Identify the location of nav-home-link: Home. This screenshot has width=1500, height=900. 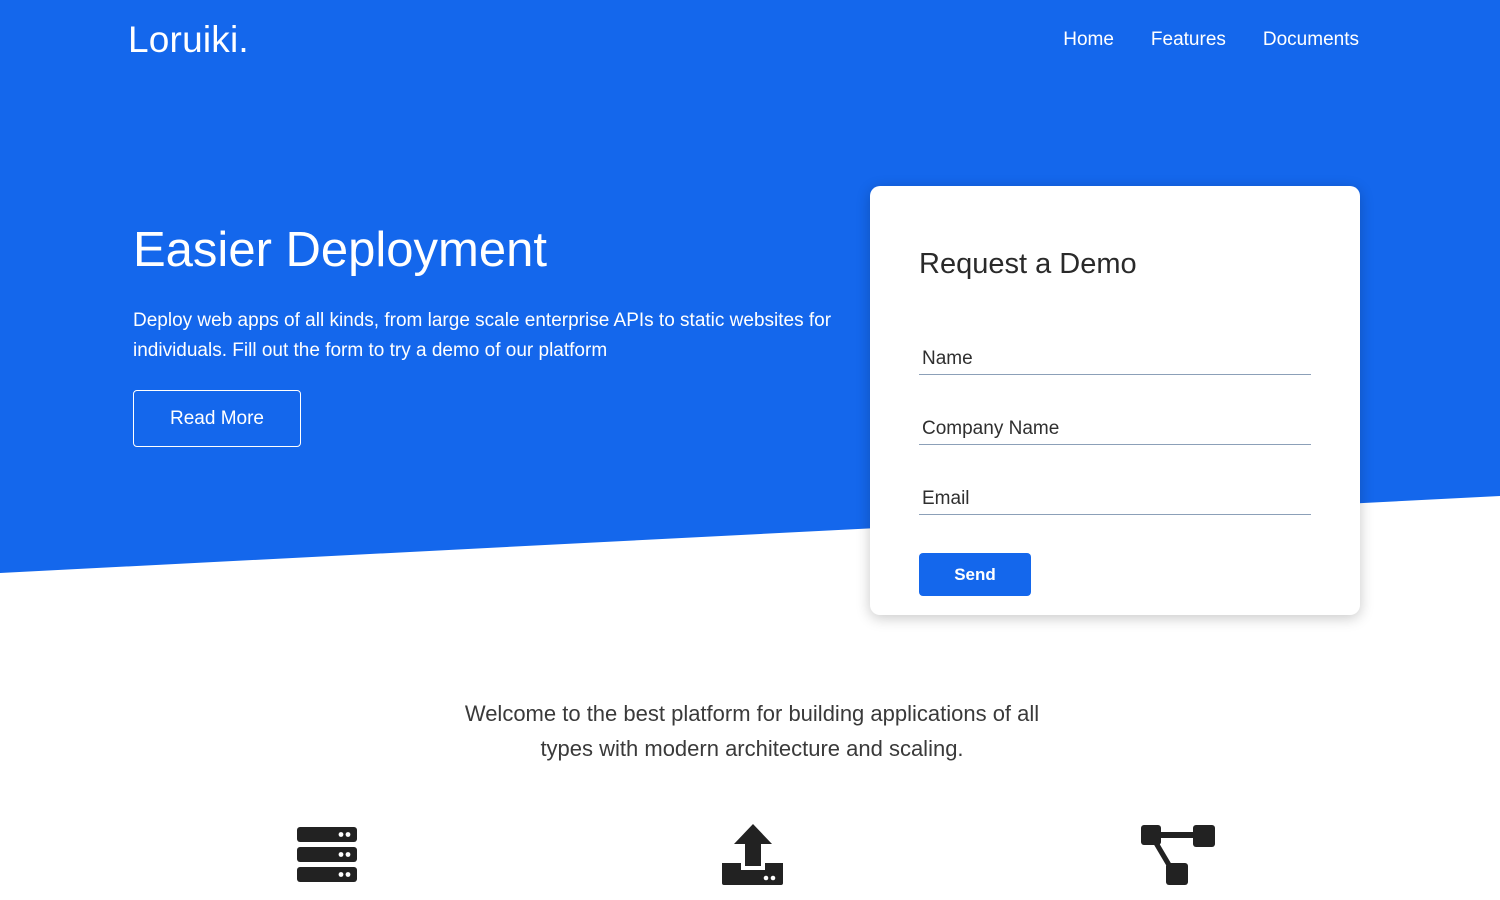
(1088, 40).